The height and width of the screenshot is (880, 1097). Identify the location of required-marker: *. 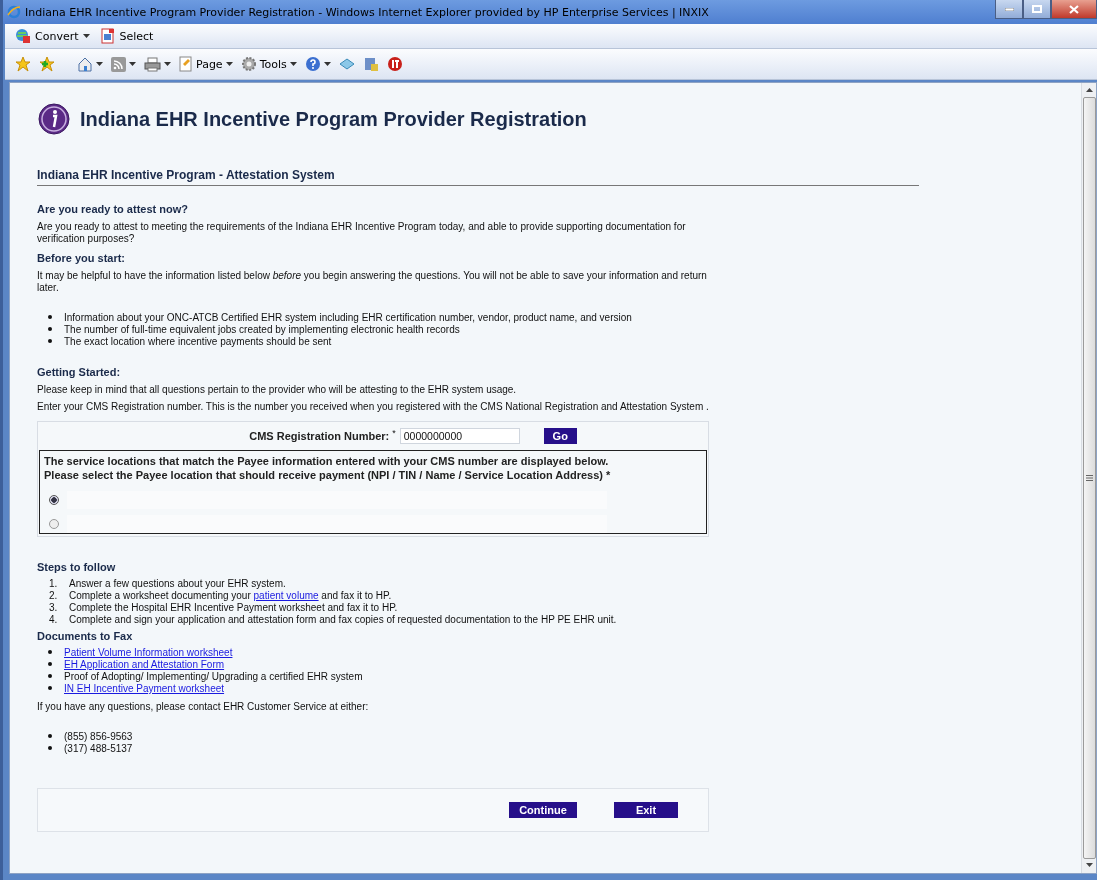
(394, 433).